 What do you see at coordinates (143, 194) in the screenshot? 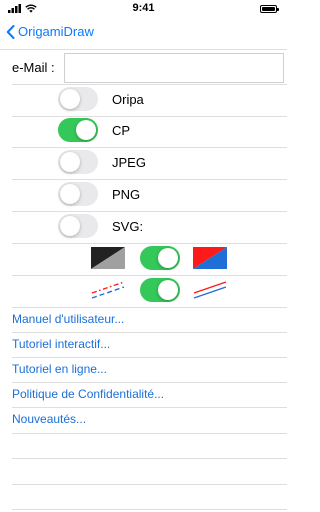
I see `switch-row-png: PNG` at bounding box center [143, 194].